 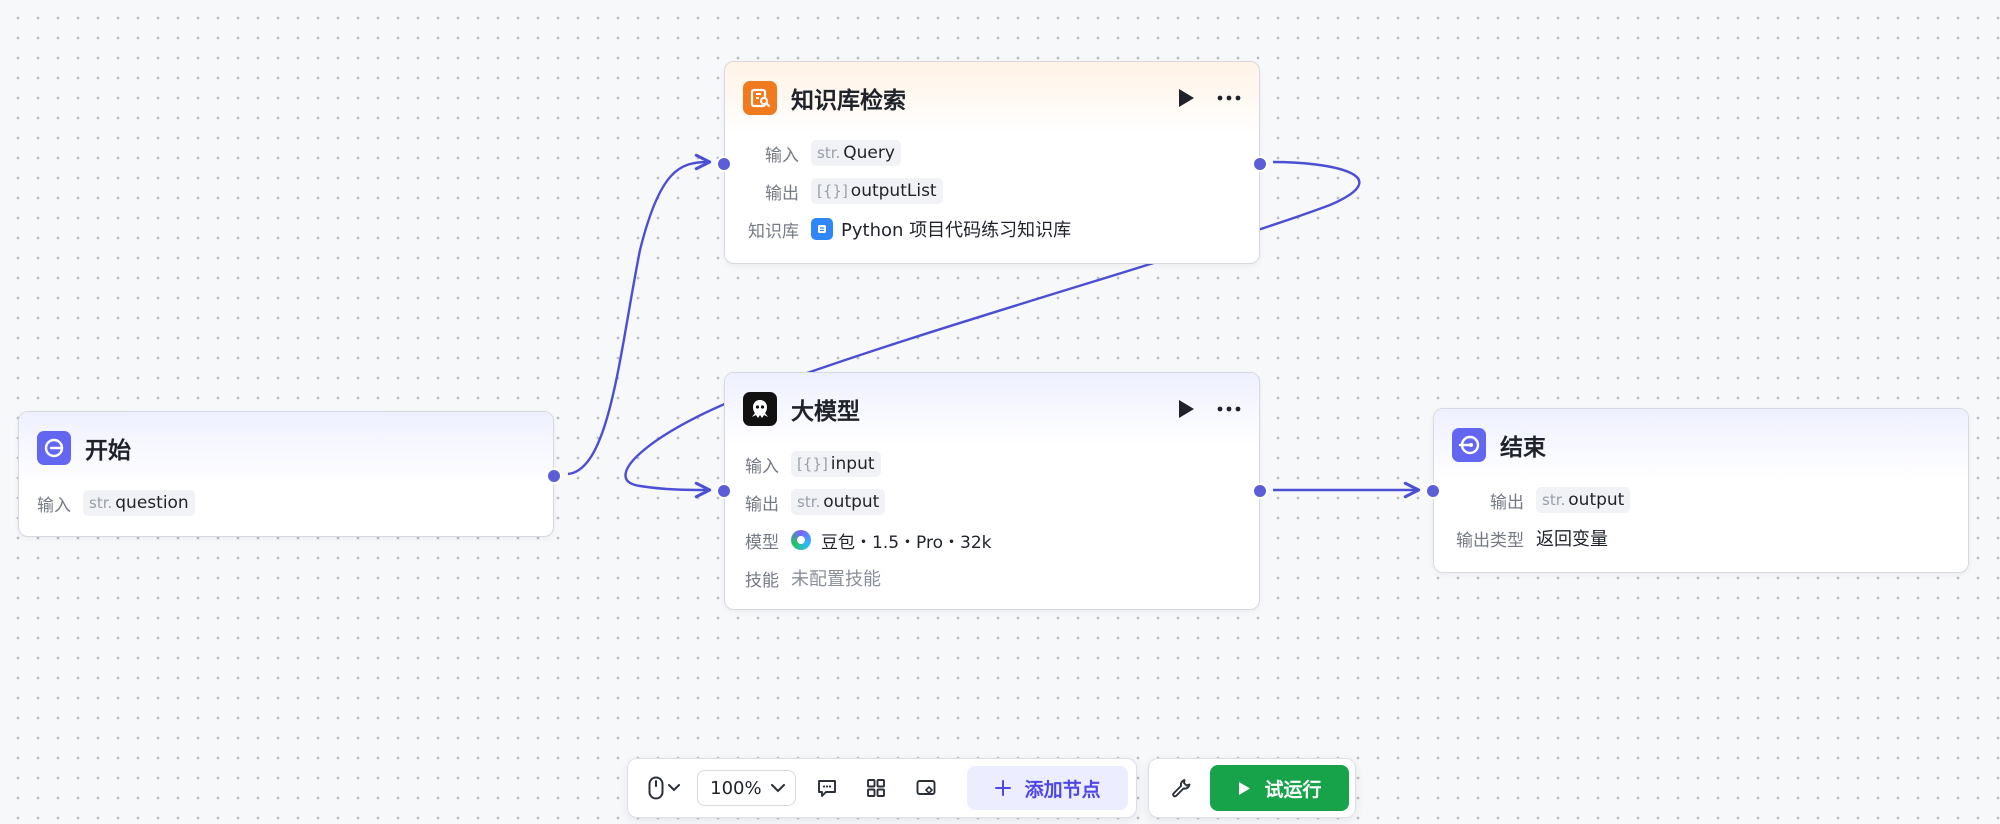 I want to click on minimap-button, so click(x=925, y=788).